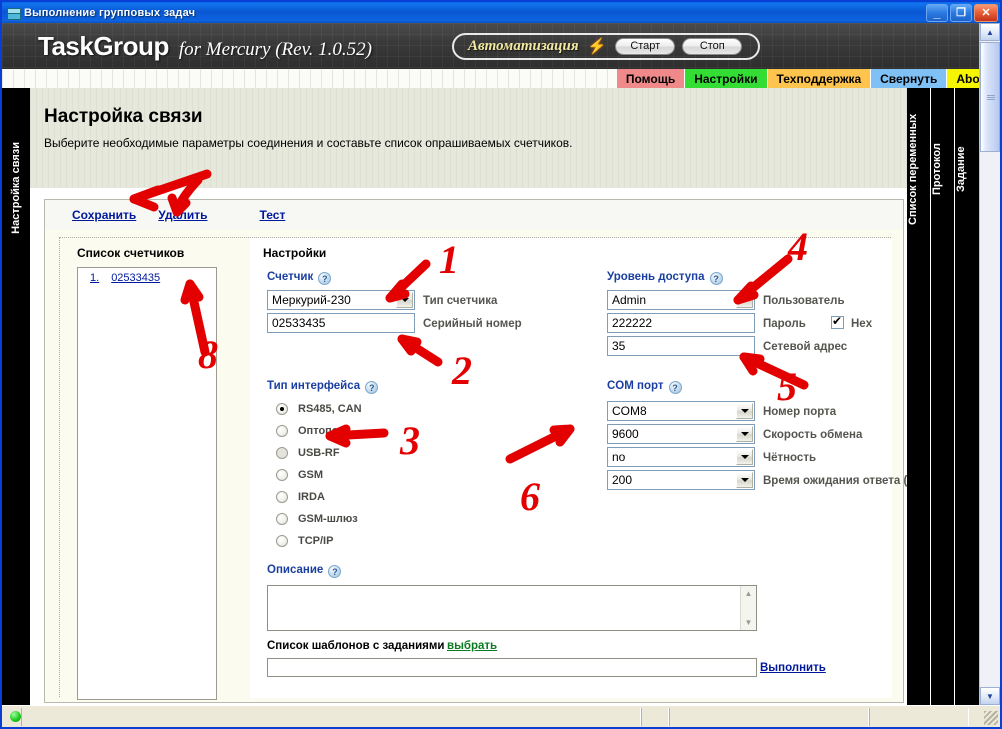 The width and height of the screenshot is (1002, 729). What do you see at coordinates (341, 323) in the screenshot?
I see `counter-serial-input: 02533435` at bounding box center [341, 323].